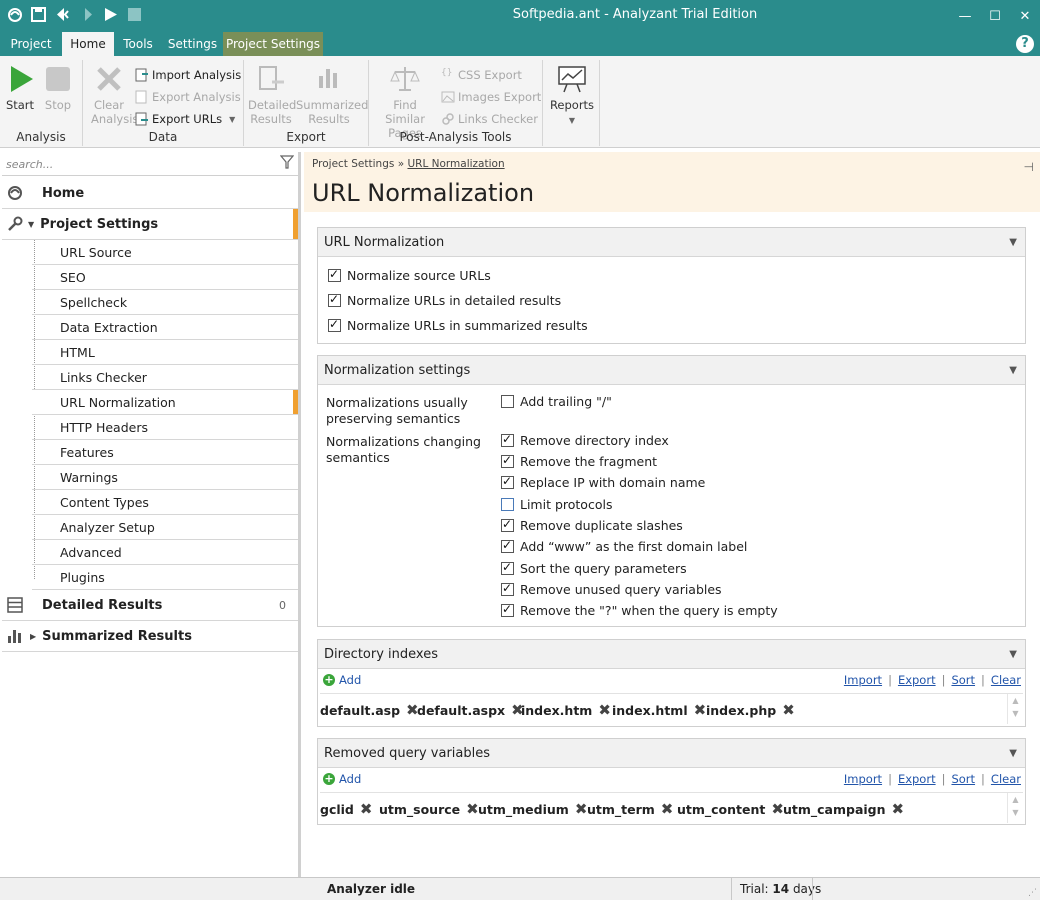 This screenshot has width=1040, height=900. What do you see at coordinates (1025, 44) in the screenshot?
I see `help-icon: ?` at bounding box center [1025, 44].